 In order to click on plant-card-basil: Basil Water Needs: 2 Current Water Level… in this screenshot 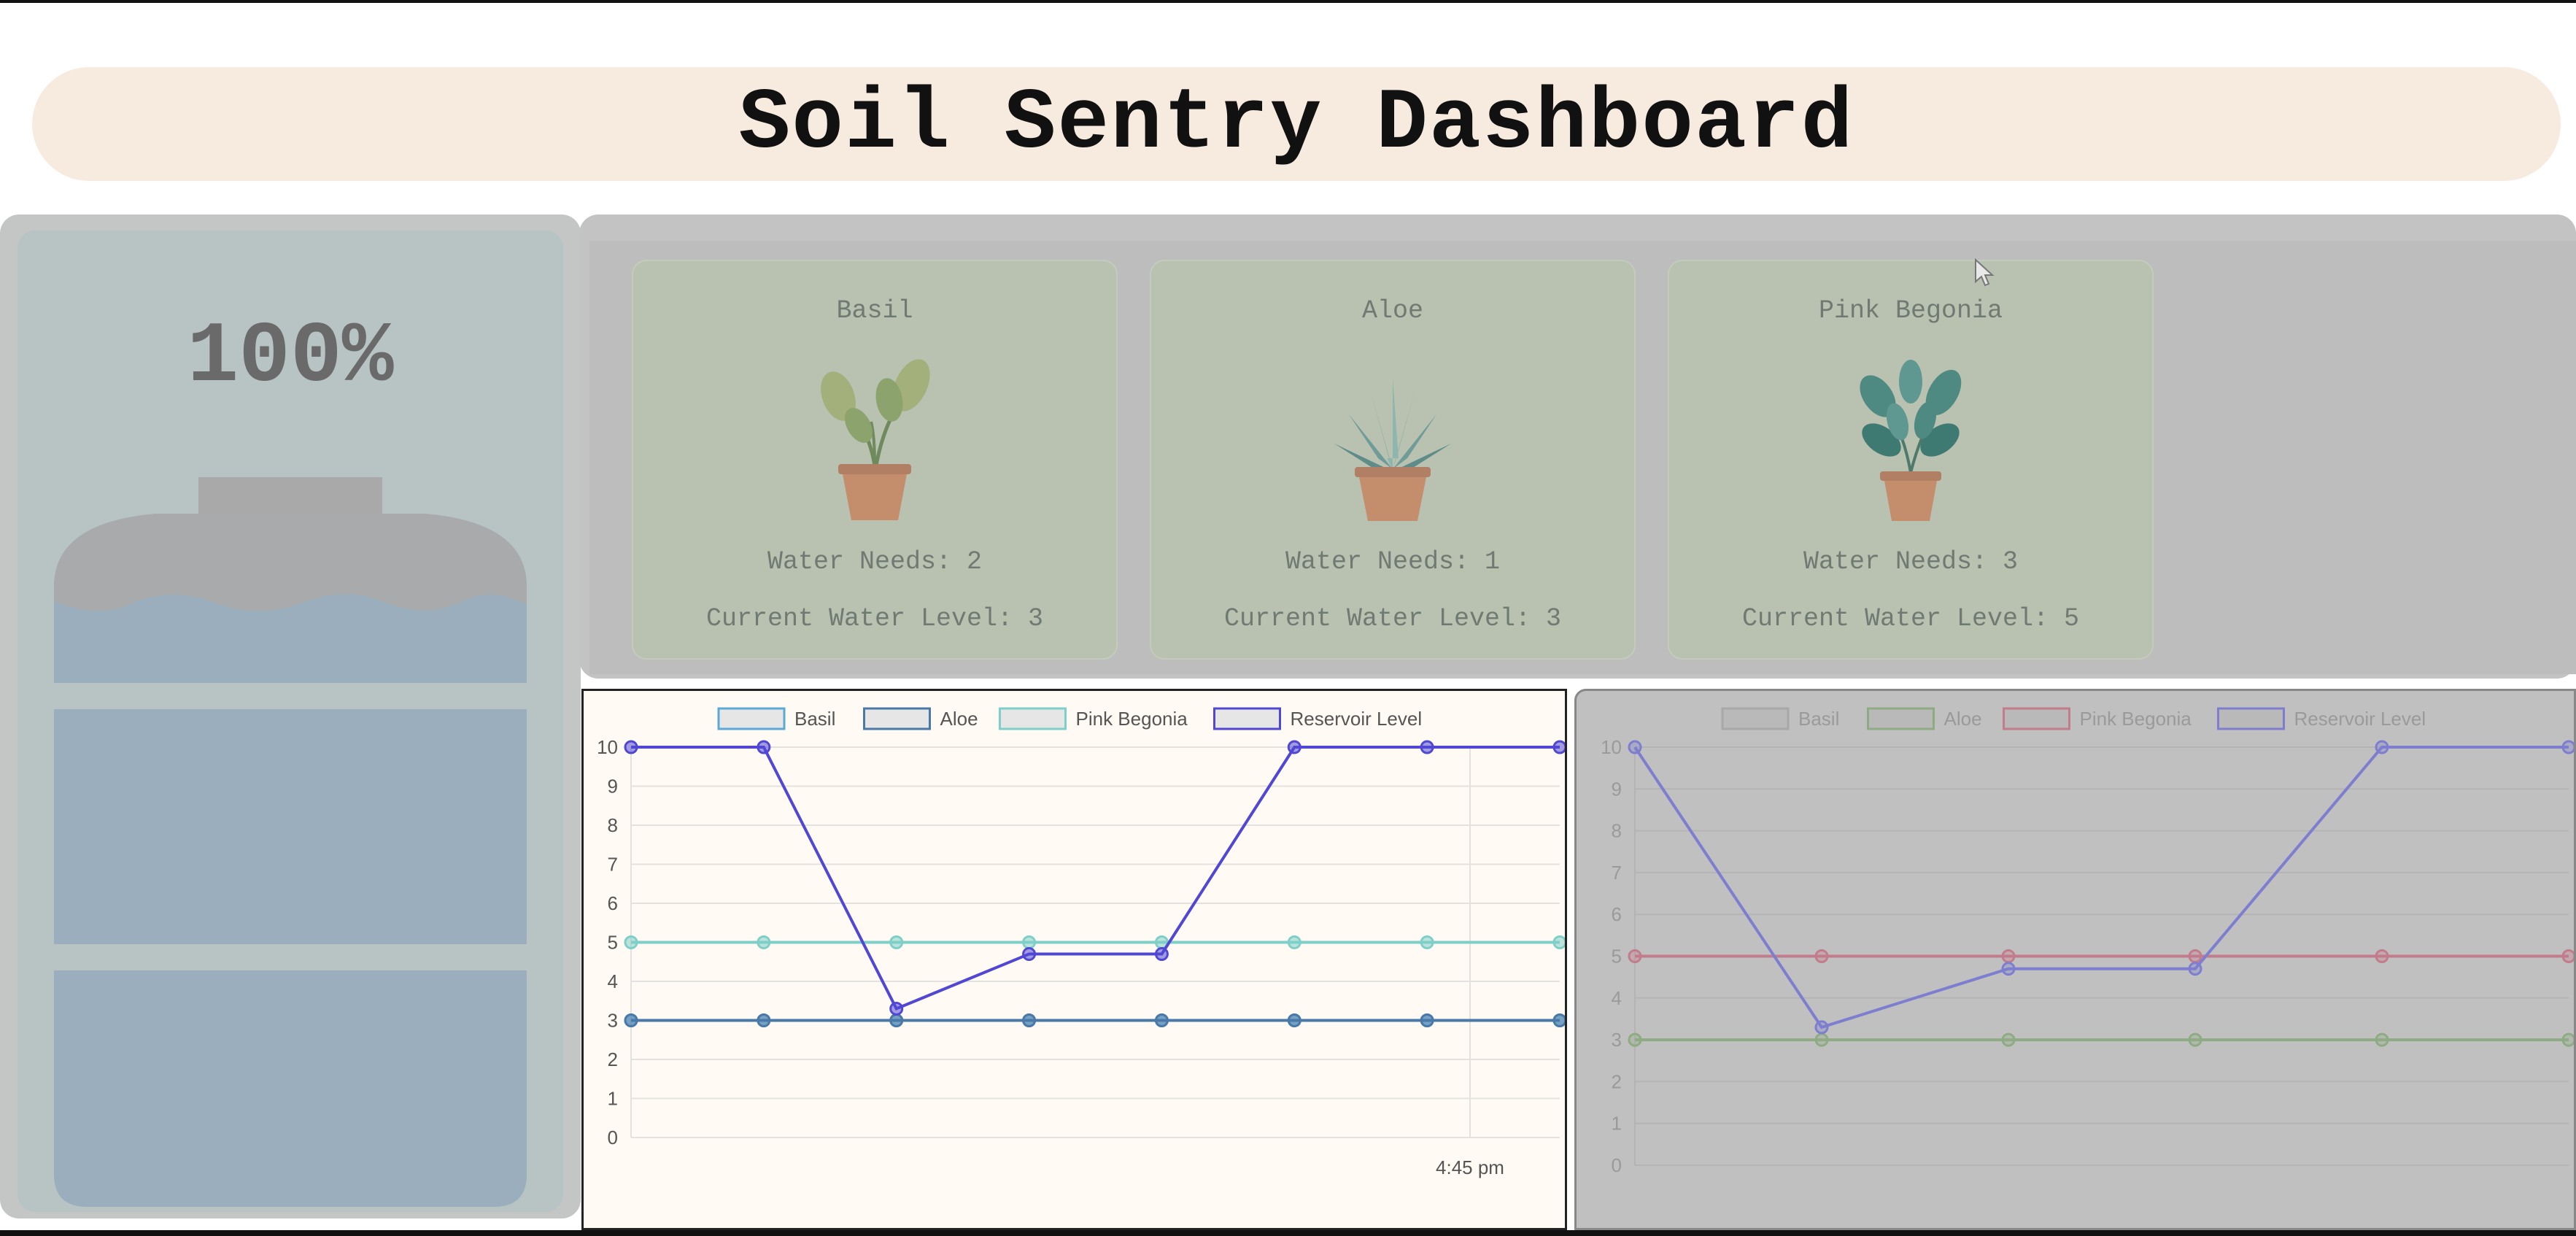, I will do `click(875, 460)`.